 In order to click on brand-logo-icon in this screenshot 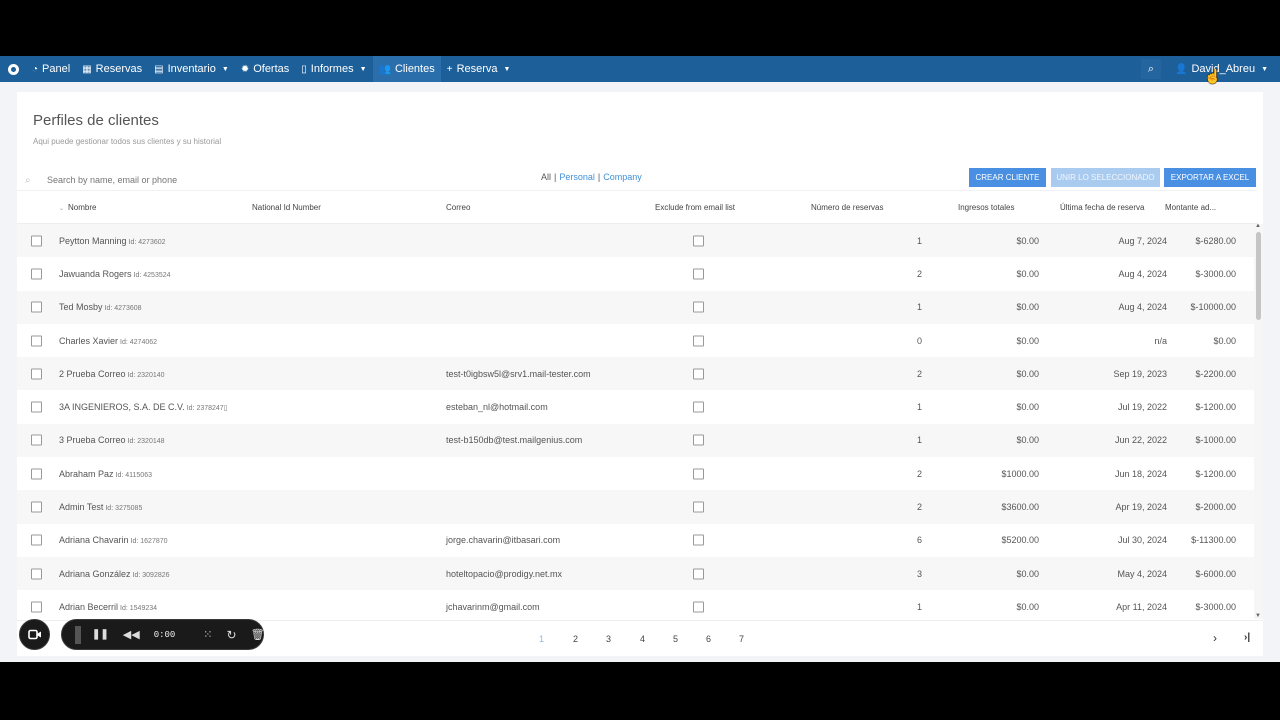, I will do `click(13, 69)`.